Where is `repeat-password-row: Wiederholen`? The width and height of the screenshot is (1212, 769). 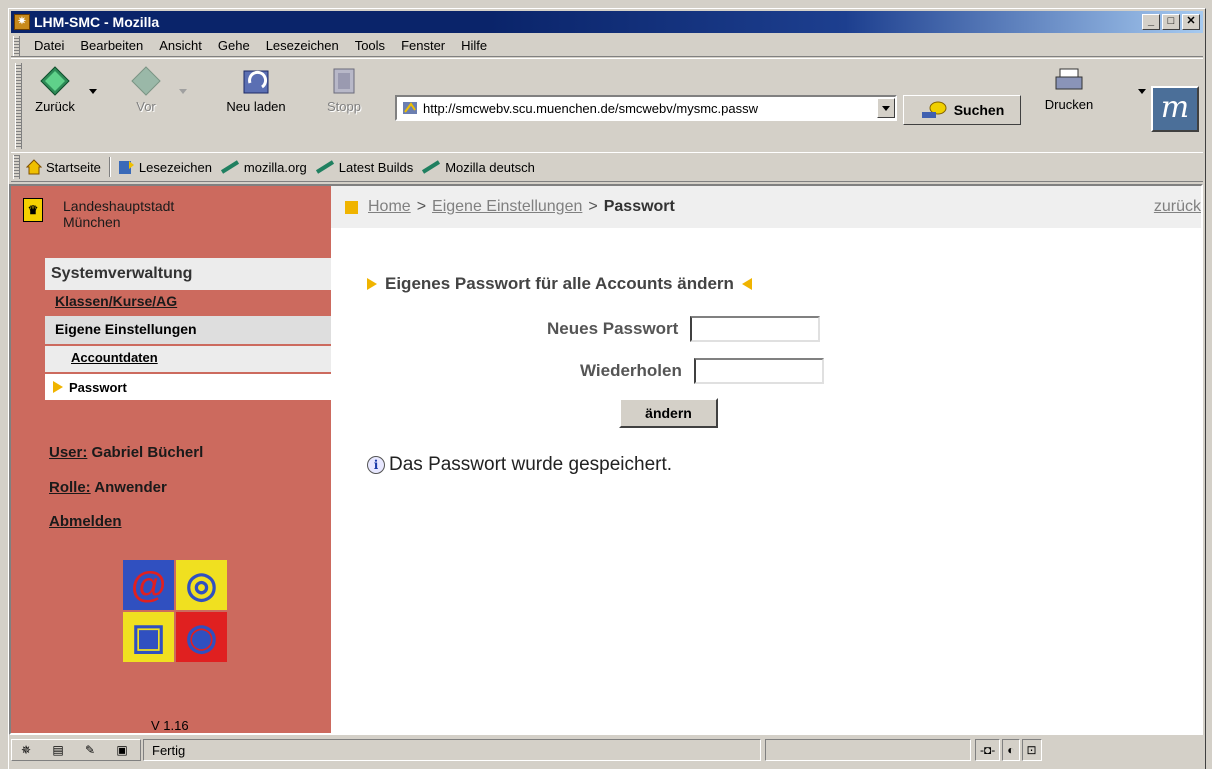 repeat-password-row: Wiederholen is located at coordinates (702, 371).